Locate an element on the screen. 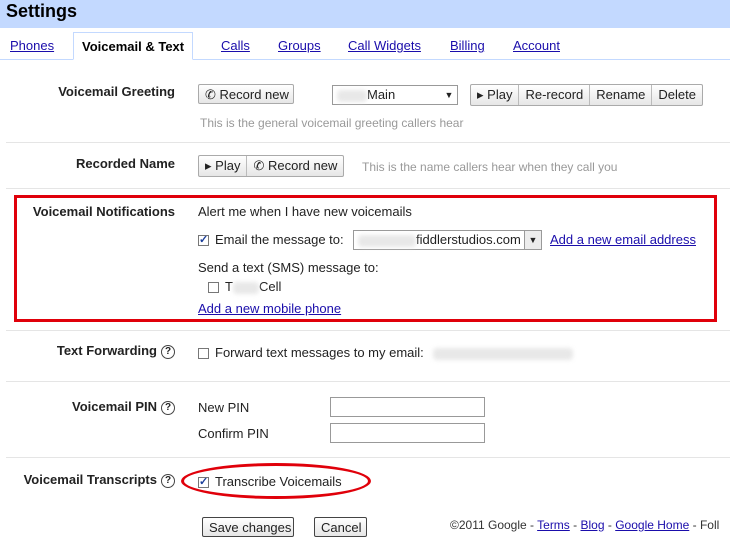 The height and width of the screenshot is (542, 730). recorded-name-label: Recorded Name is located at coordinates (125, 163).